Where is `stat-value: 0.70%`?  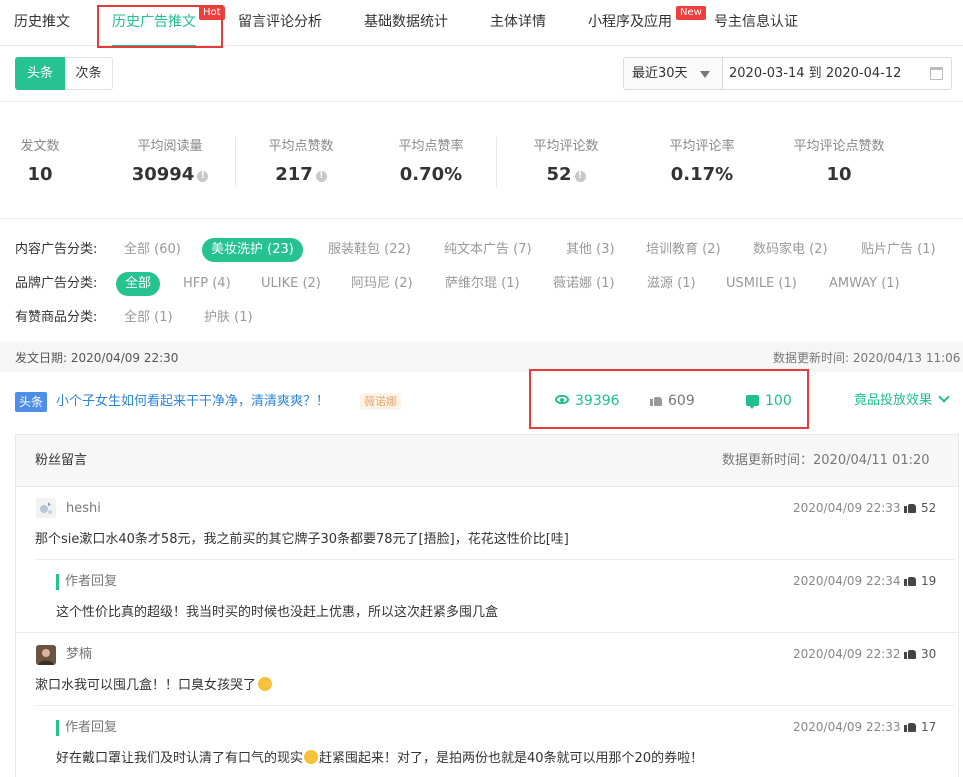
stat-value: 0.70% is located at coordinates (431, 174).